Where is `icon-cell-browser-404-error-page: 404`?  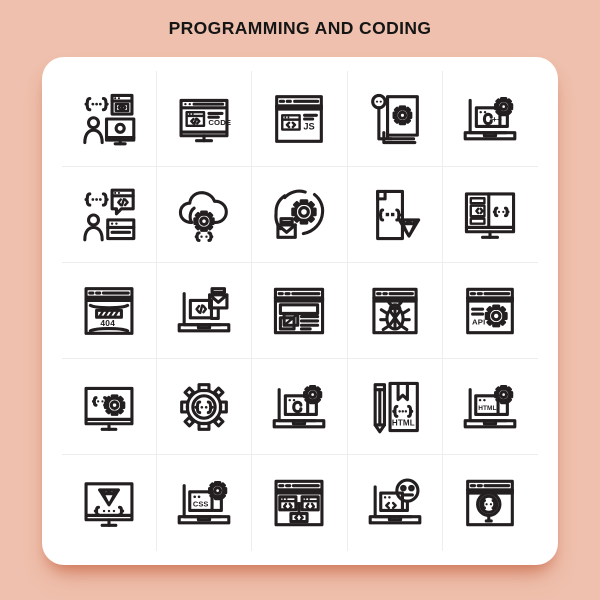
icon-cell-browser-404-error-page: 404 is located at coordinates (110, 311).